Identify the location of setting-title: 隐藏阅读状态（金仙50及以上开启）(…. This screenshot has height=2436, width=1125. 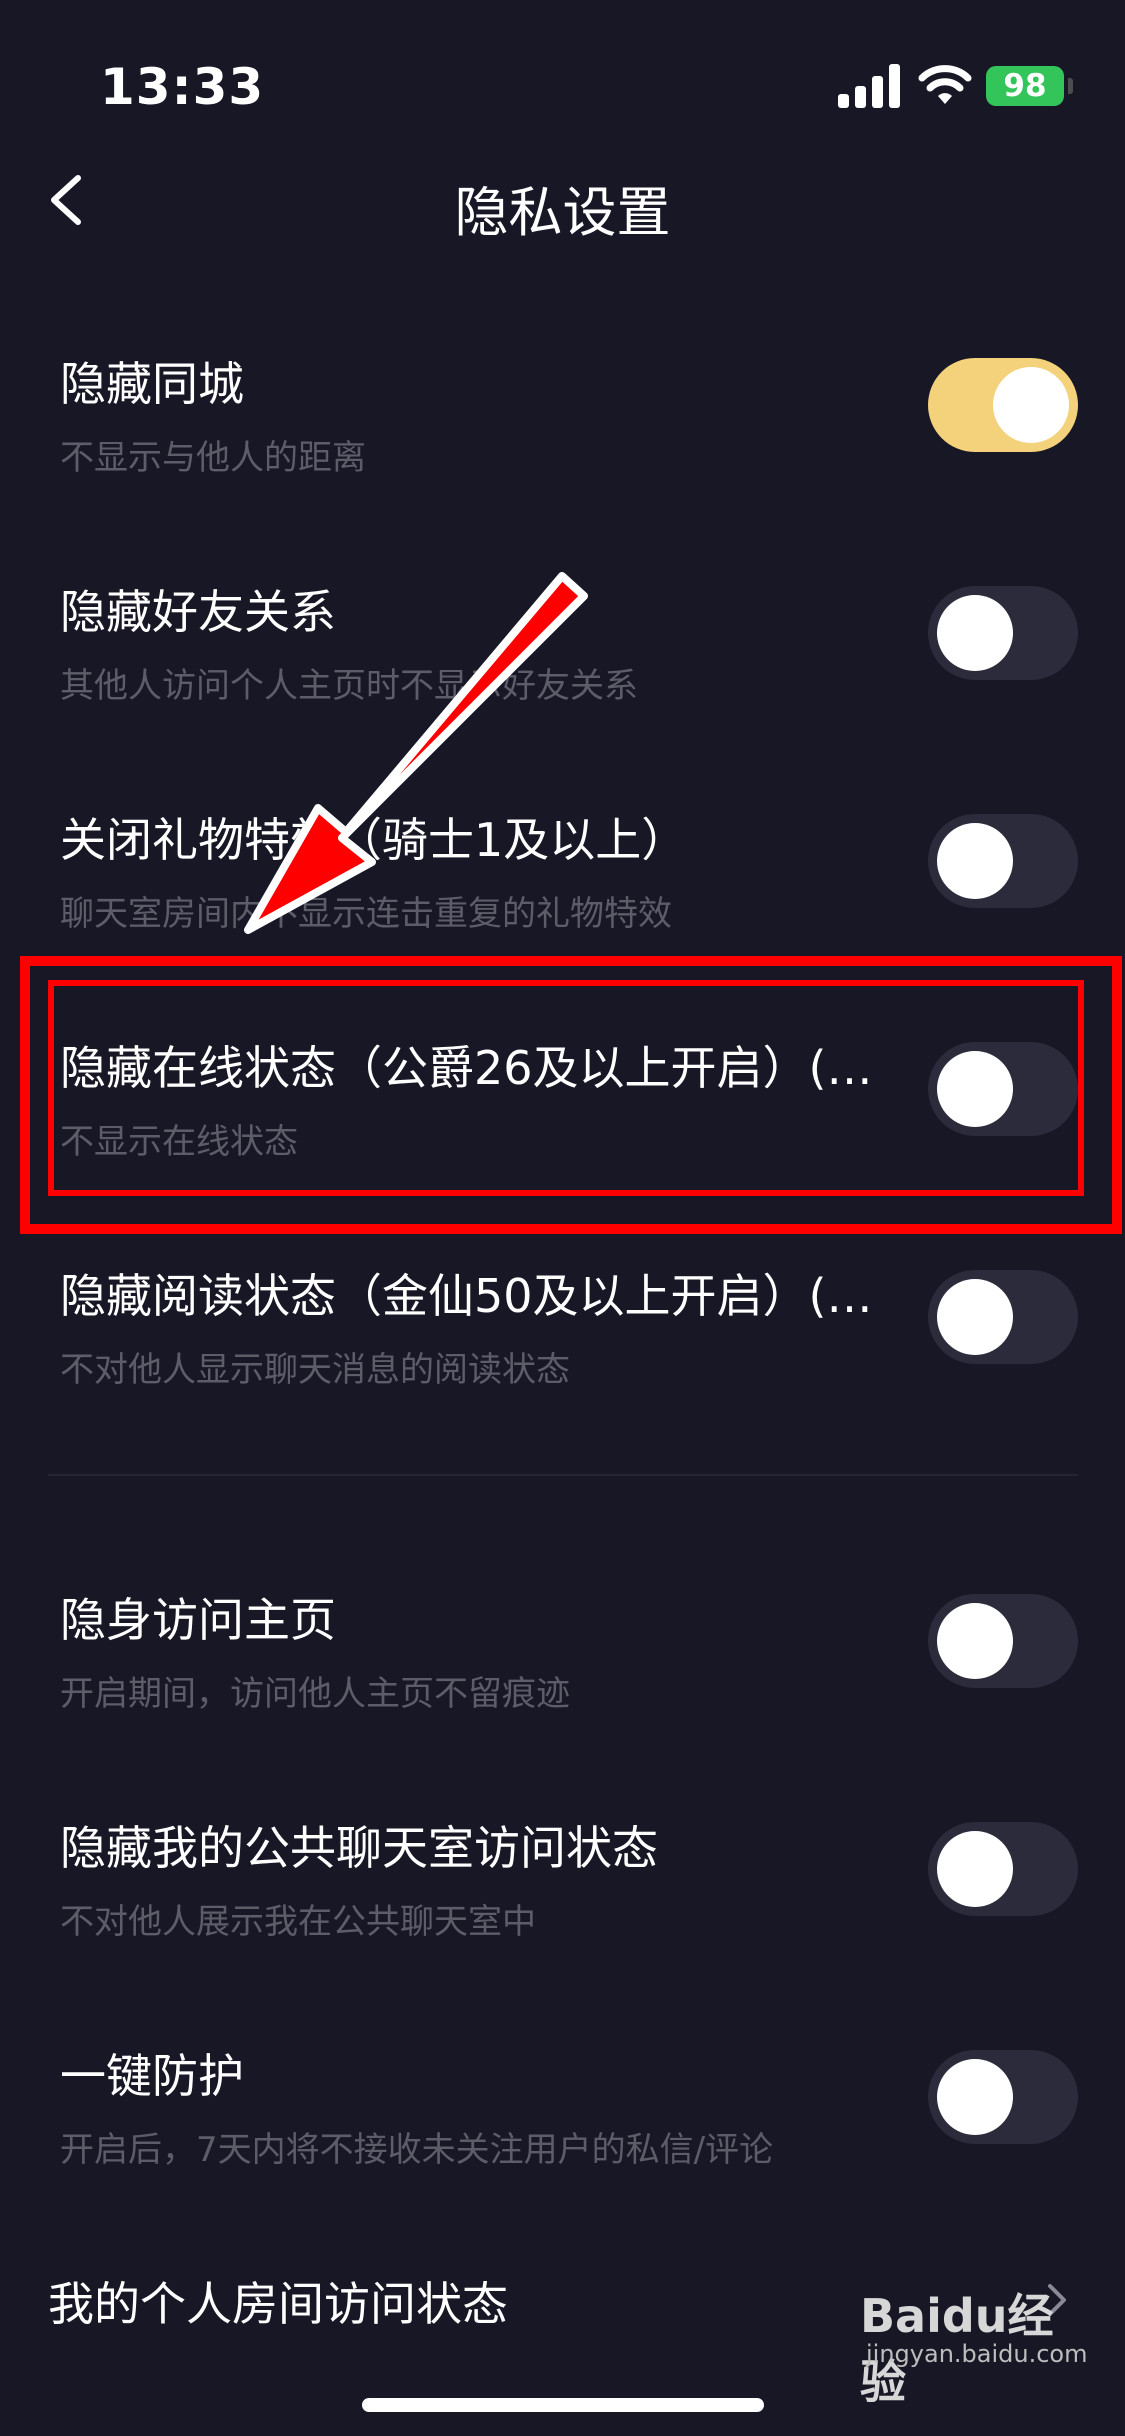
(466, 1296).